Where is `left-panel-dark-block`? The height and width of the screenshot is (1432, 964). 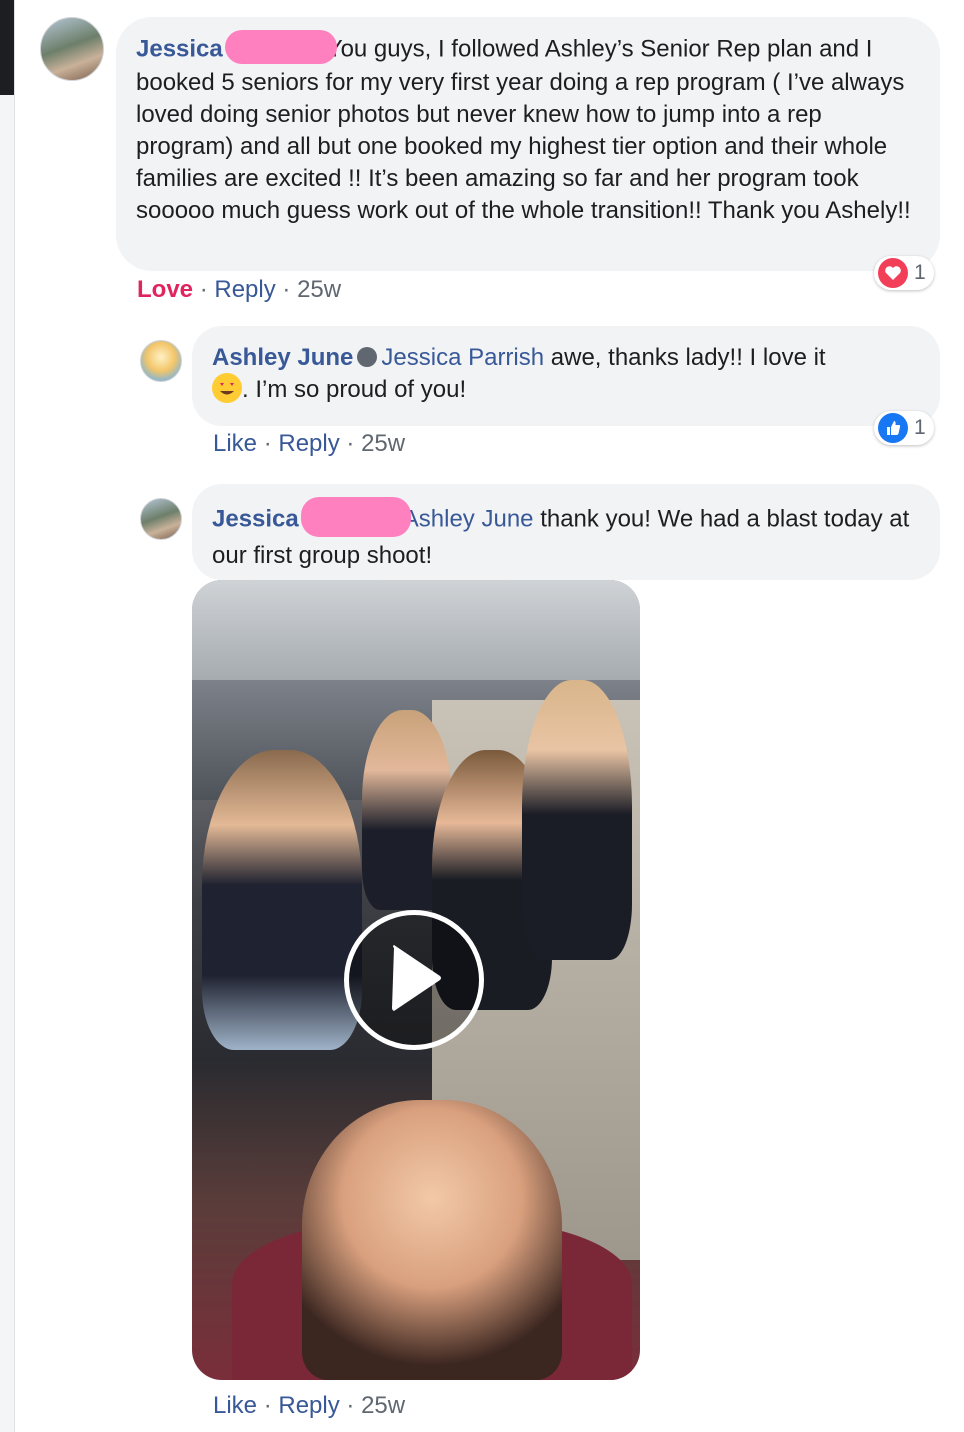
left-panel-dark-block is located at coordinates (7, 47).